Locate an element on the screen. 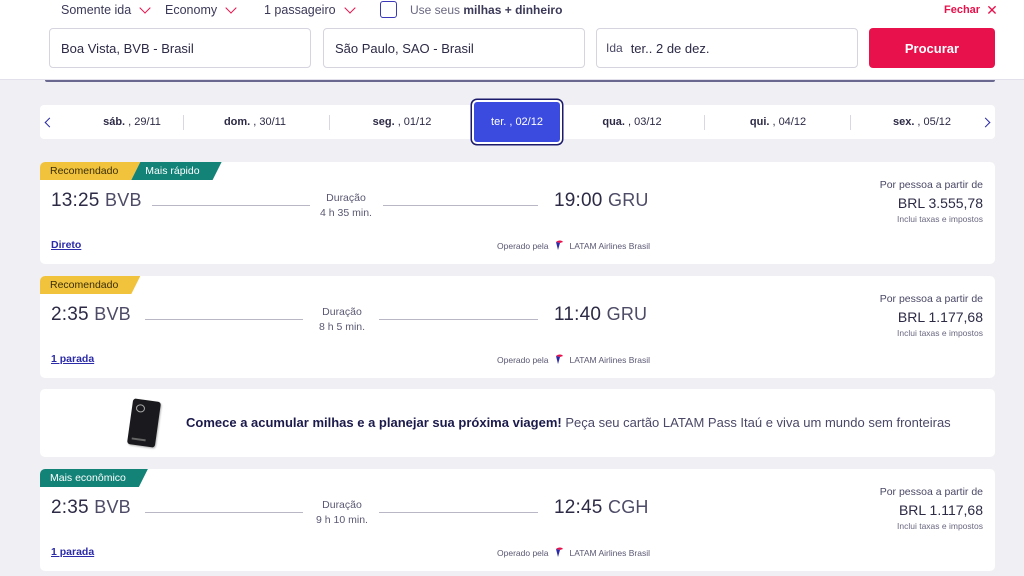 The image size is (1024, 576). cabin-dropdown: Economy is located at coordinates (201, 9).